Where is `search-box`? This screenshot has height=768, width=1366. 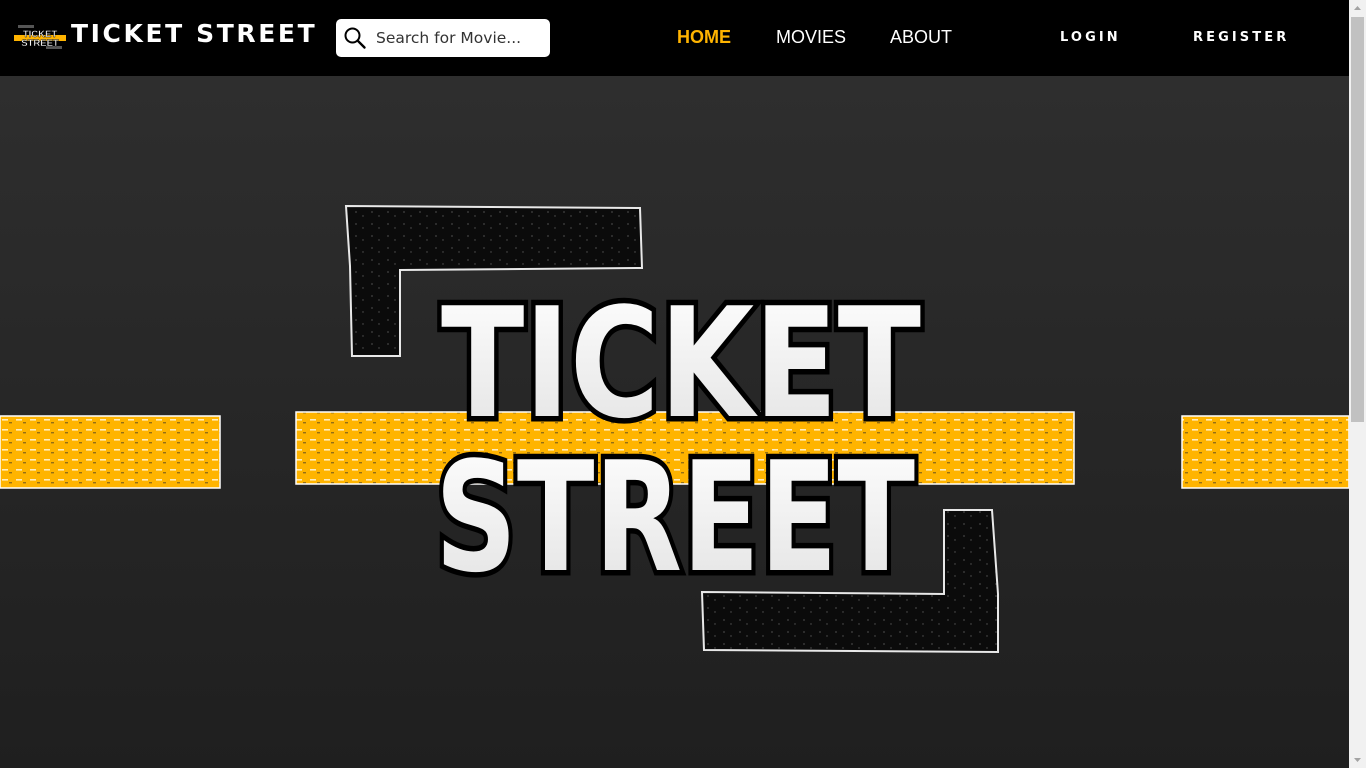
search-box is located at coordinates (443, 38).